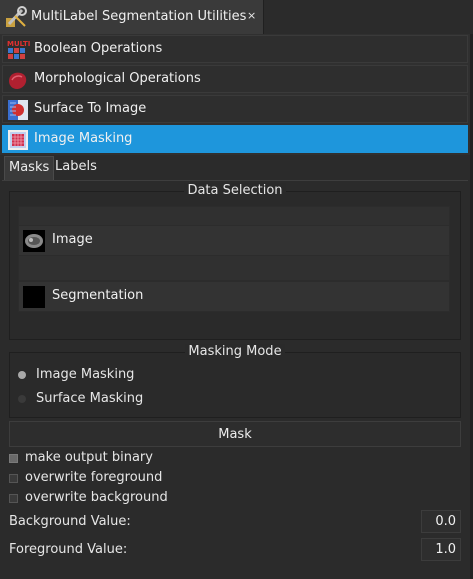 This screenshot has width=473, height=579. What do you see at coordinates (96, 497) in the screenshot?
I see `checkbox-label: overwrite background` at bounding box center [96, 497].